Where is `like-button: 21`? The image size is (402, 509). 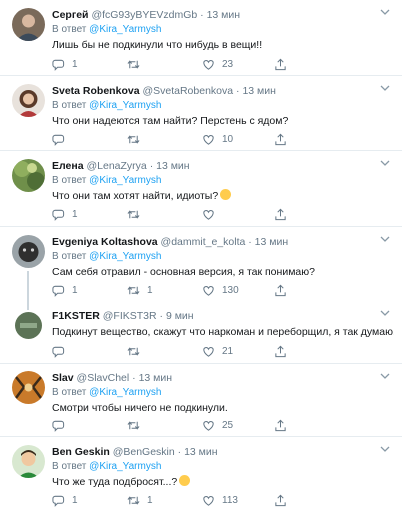
like-button: 21 is located at coordinates (217, 351).